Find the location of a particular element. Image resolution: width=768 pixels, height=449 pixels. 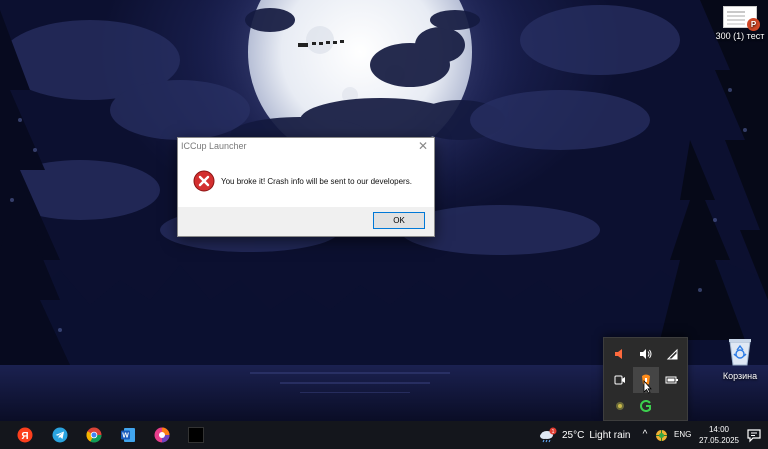

word-letter: W is located at coordinates (125, 436).